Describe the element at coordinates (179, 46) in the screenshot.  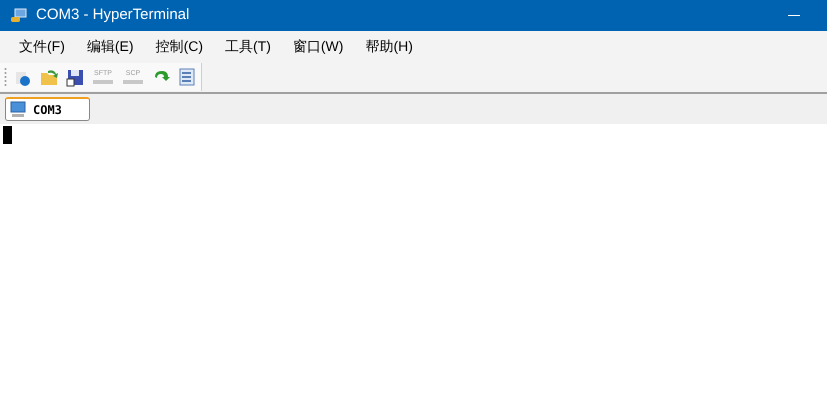
I see `menu-item: 控制(C)` at that location.